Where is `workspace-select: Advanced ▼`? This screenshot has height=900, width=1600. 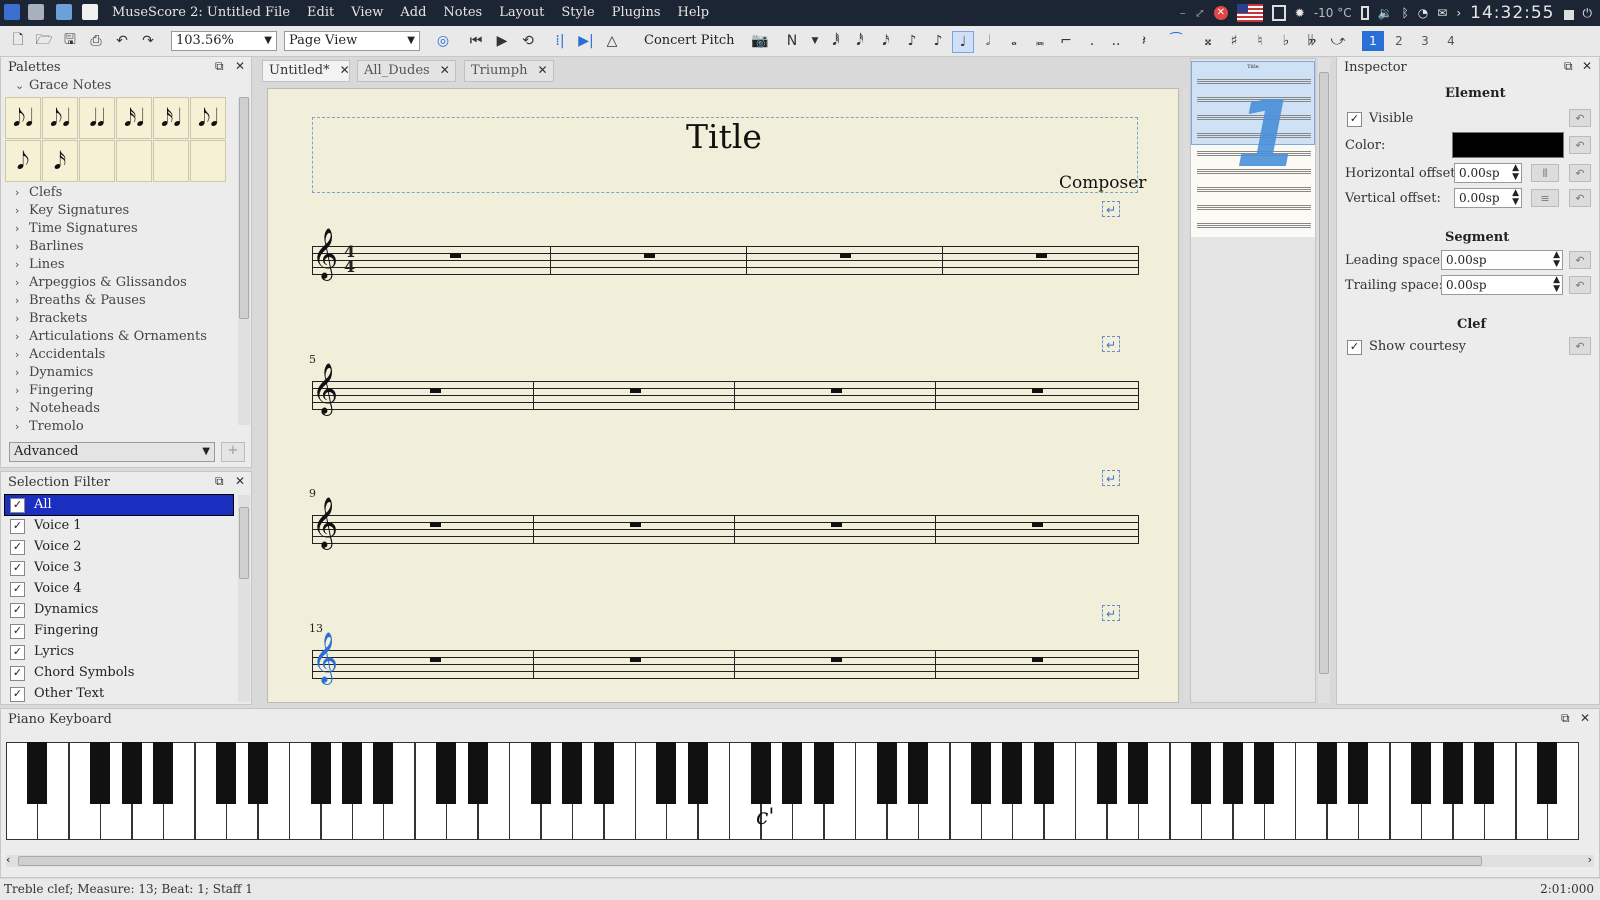 workspace-select: Advanced ▼ is located at coordinates (112, 452).